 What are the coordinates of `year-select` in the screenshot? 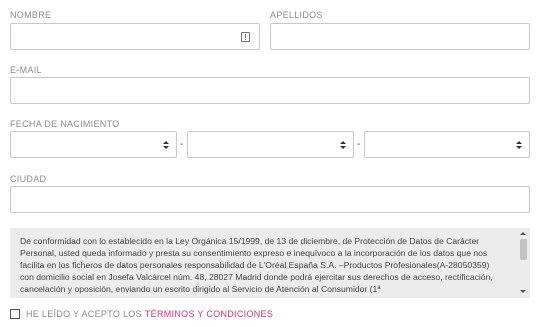 It's located at (447, 144).